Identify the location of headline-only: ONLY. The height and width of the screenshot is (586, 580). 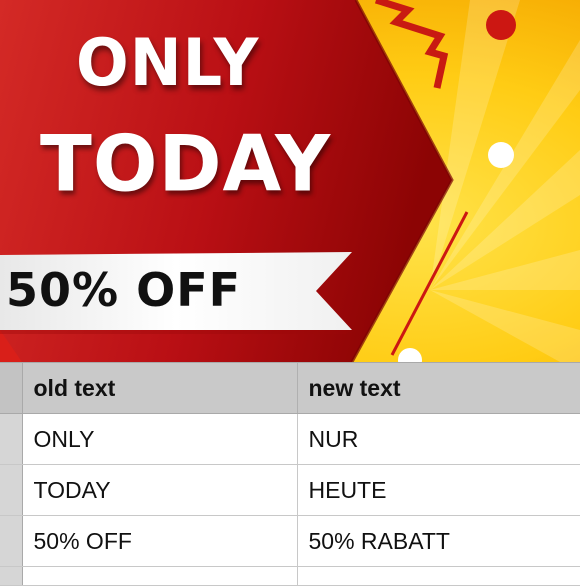
(168, 62).